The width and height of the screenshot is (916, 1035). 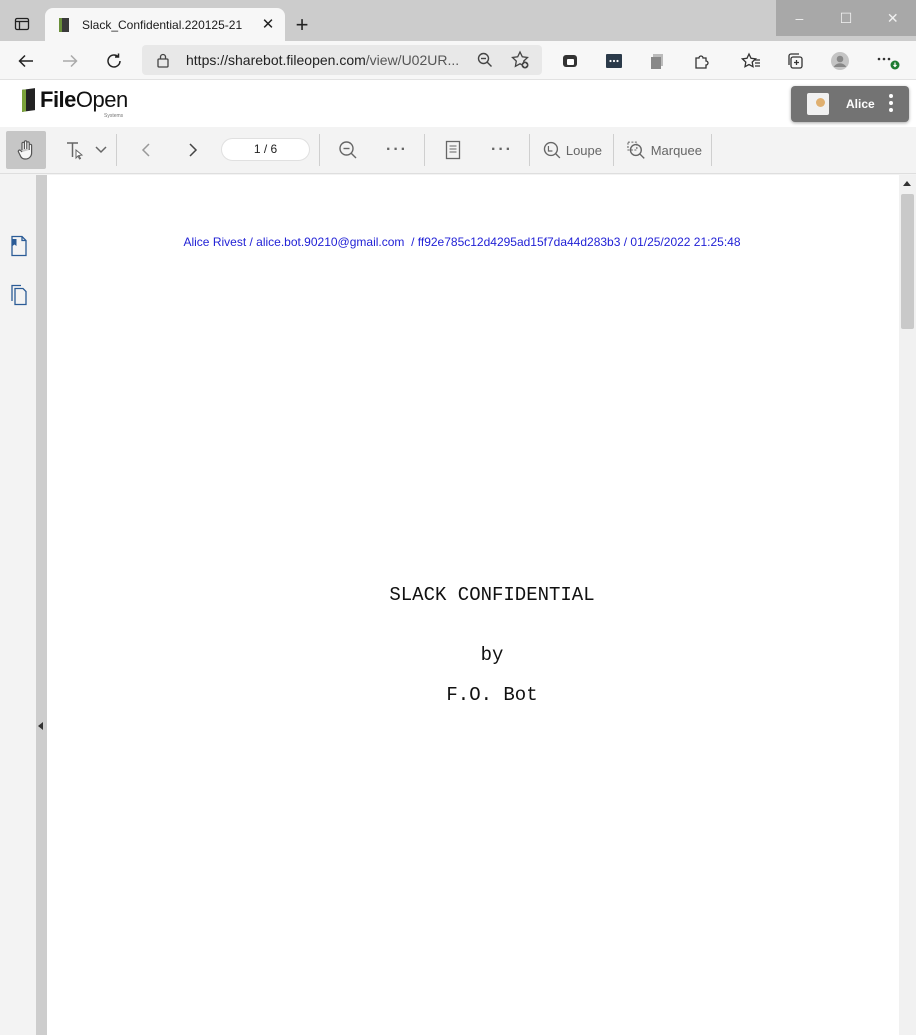 What do you see at coordinates (397, 150) in the screenshot?
I see `zoom-more-button: ···` at bounding box center [397, 150].